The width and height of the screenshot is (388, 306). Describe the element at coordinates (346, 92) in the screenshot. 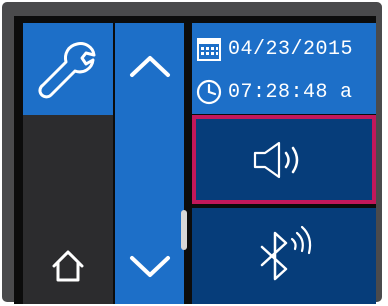

I see `time-period: a` at that location.